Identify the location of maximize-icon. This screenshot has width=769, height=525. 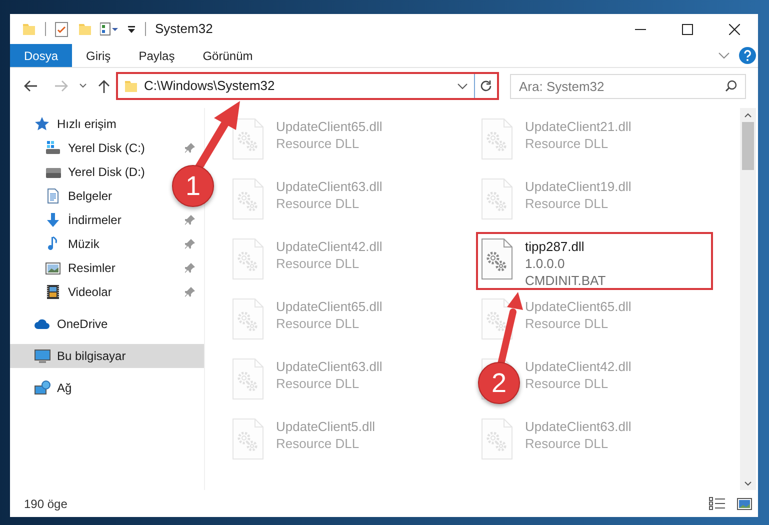
(687, 29).